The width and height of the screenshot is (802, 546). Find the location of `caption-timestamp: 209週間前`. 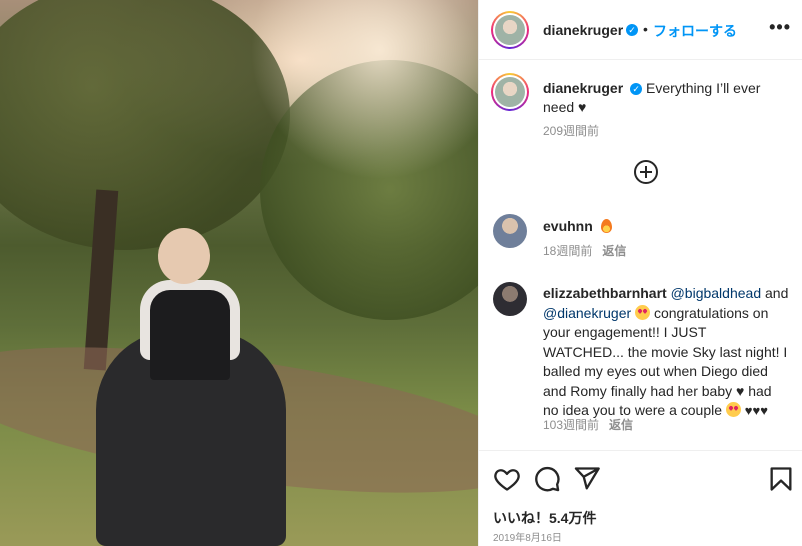

caption-timestamp: 209週間前 is located at coordinates (571, 130).